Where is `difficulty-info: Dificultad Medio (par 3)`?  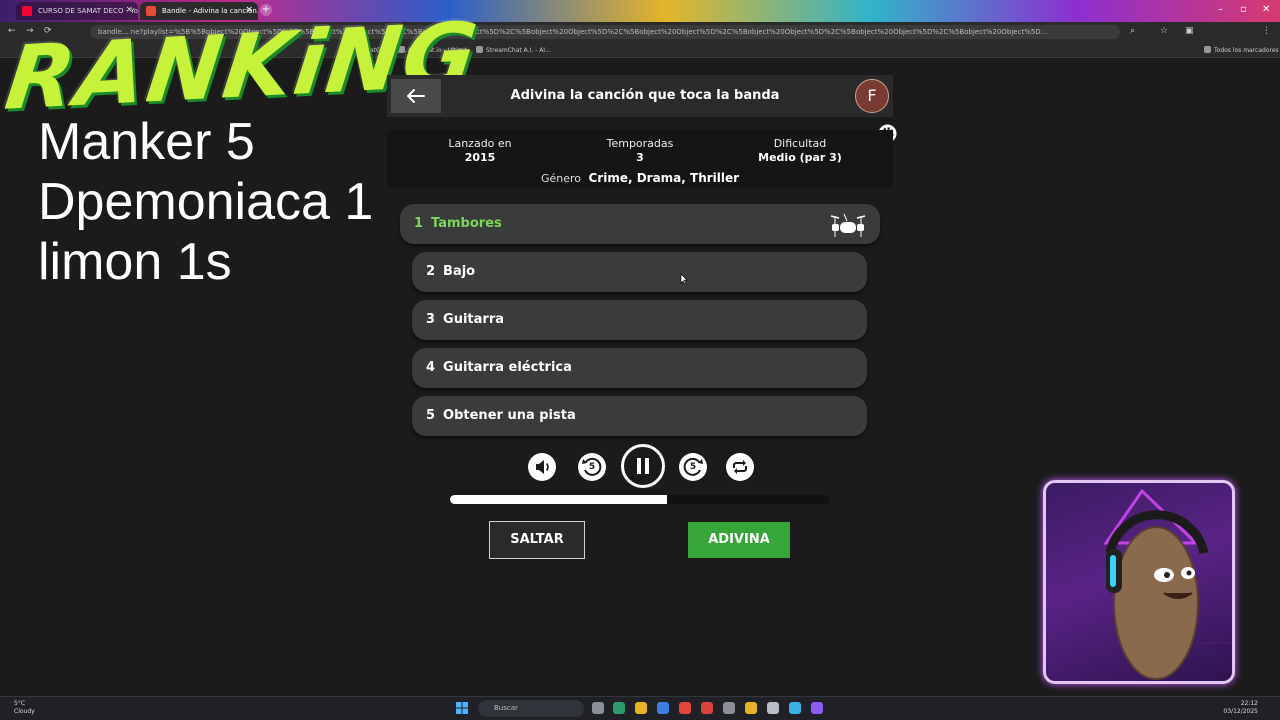 difficulty-info: Dificultad Medio (par 3) is located at coordinates (800, 150).